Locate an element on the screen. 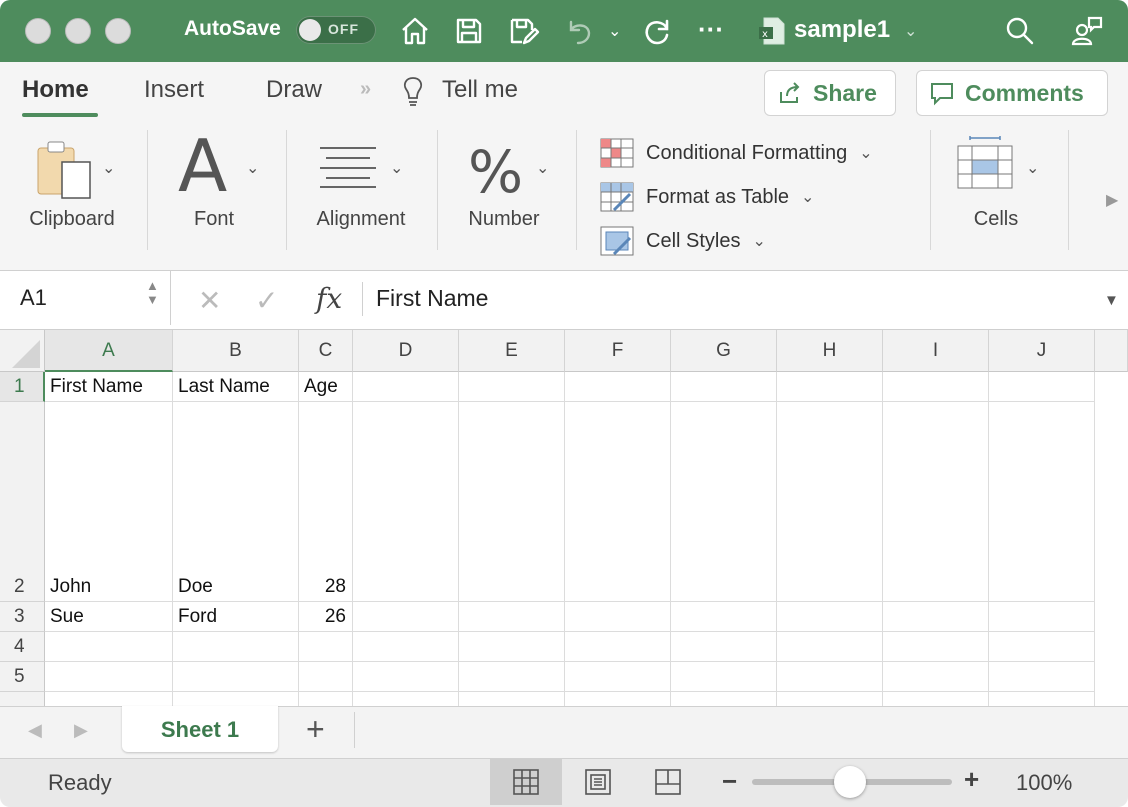 The image size is (1128, 807). cells-chevron-icon: ⌄ is located at coordinates (1032, 168).